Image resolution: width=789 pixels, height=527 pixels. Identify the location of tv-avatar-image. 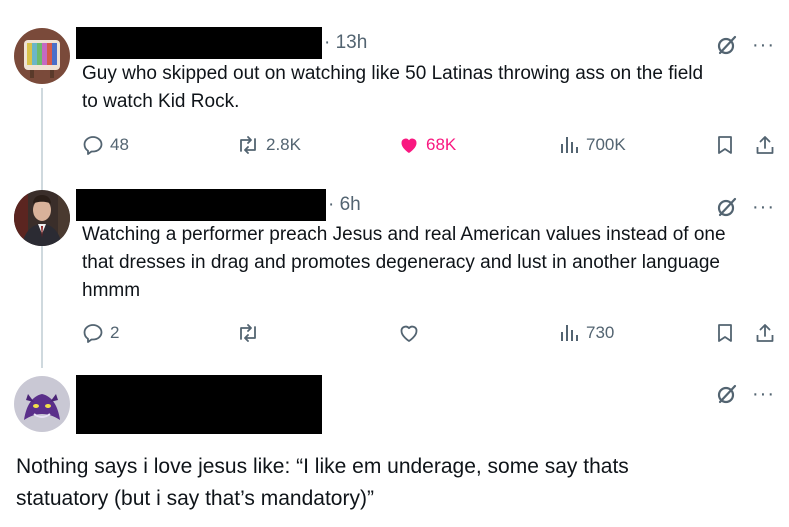
(42, 56).